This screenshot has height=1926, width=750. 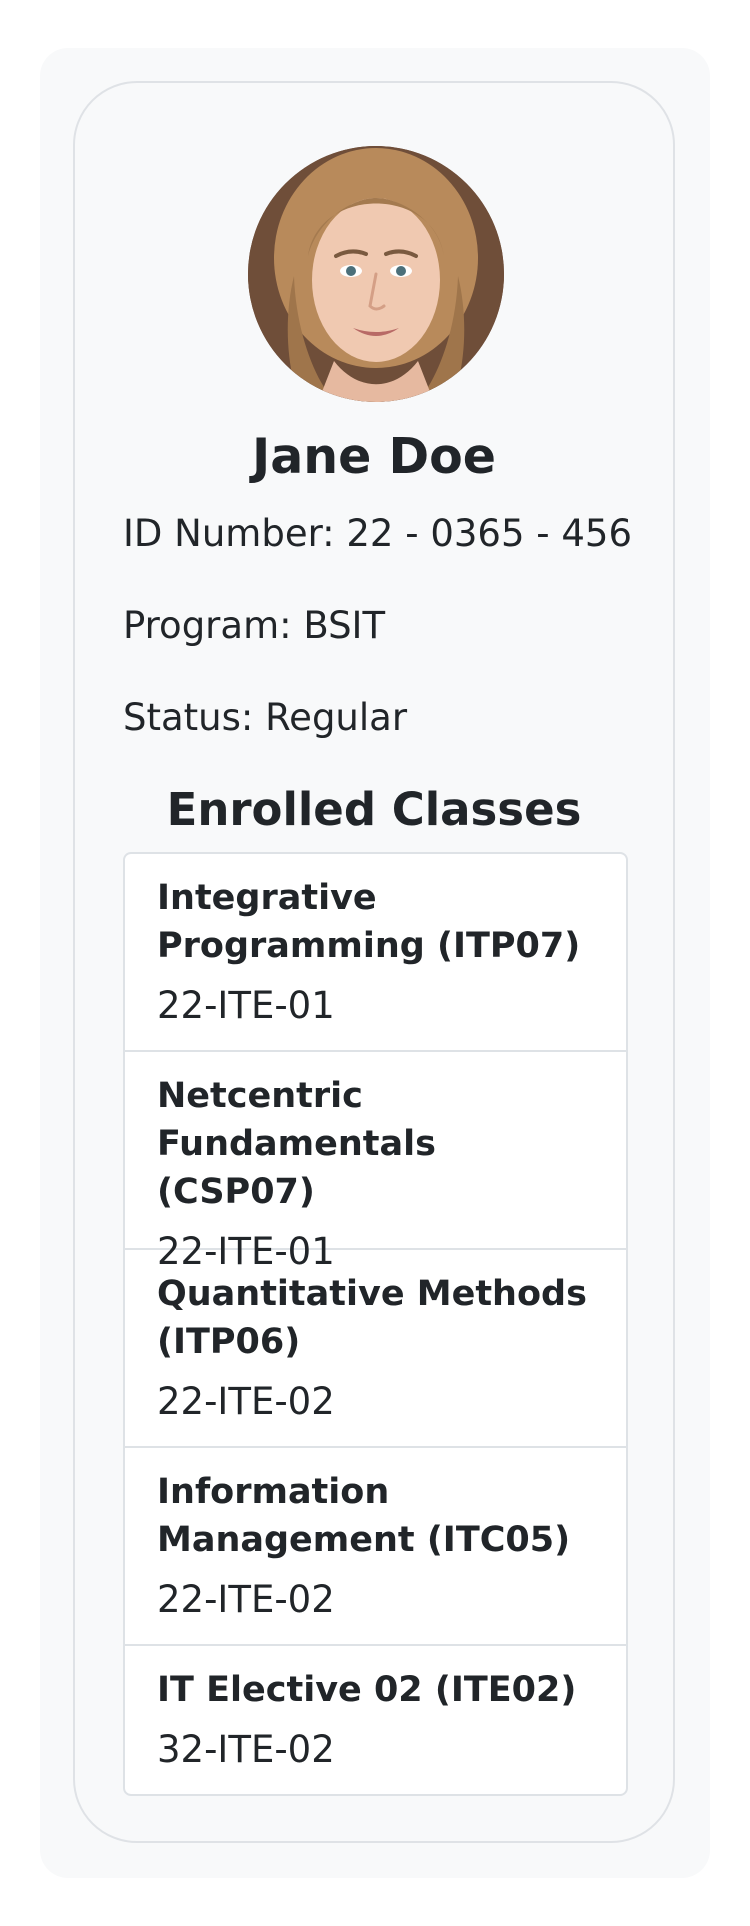 I want to click on avatar-photo, so click(x=376, y=274).